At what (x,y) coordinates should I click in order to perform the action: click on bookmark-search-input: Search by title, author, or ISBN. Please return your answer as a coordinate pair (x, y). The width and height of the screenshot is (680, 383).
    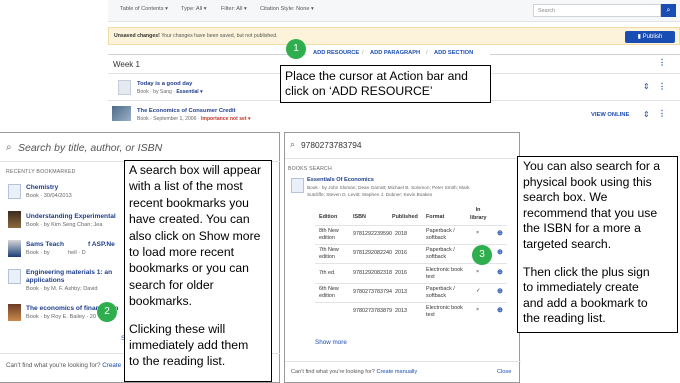
    Looking at the image, I should click on (90, 148).